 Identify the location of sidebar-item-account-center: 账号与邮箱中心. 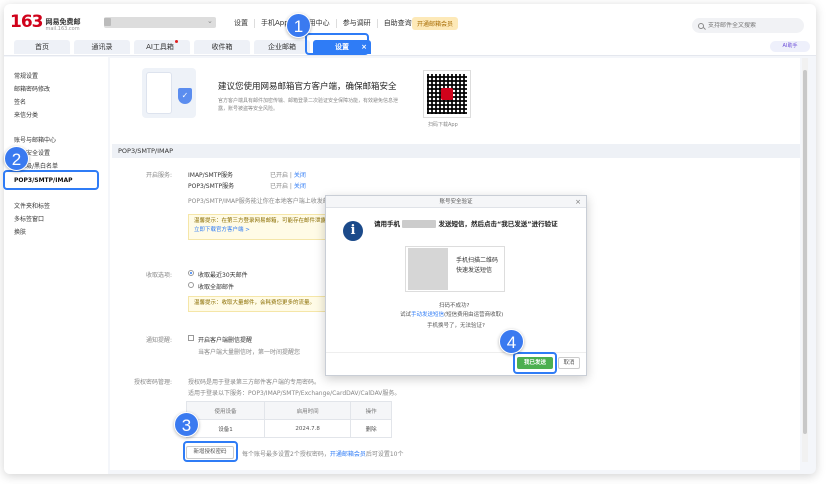
(35, 139).